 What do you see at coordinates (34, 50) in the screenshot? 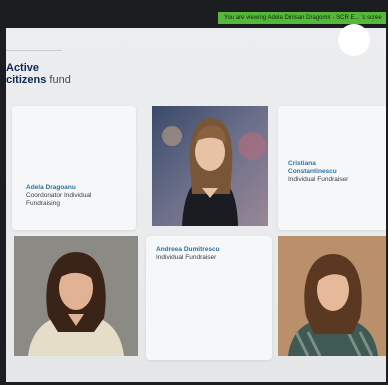
I see `header-divider` at bounding box center [34, 50].